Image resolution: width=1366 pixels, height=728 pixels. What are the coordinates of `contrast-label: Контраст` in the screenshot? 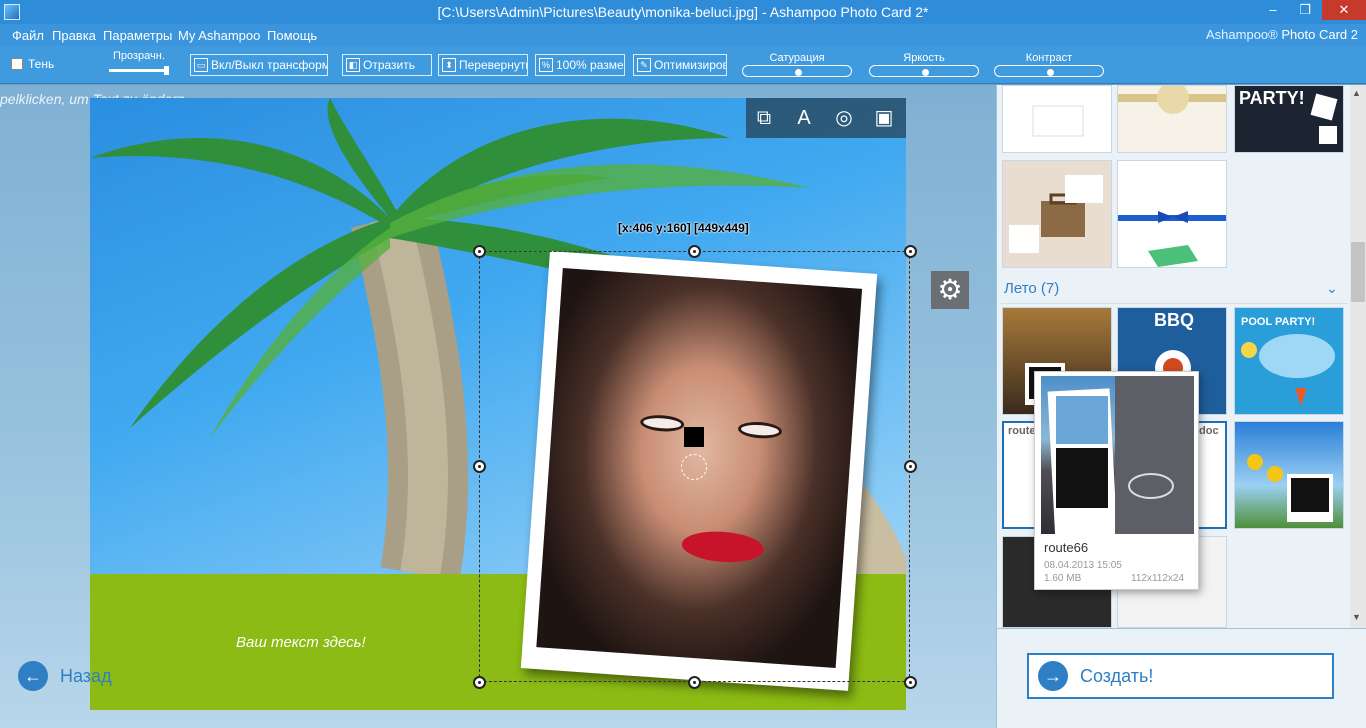 It's located at (1049, 58).